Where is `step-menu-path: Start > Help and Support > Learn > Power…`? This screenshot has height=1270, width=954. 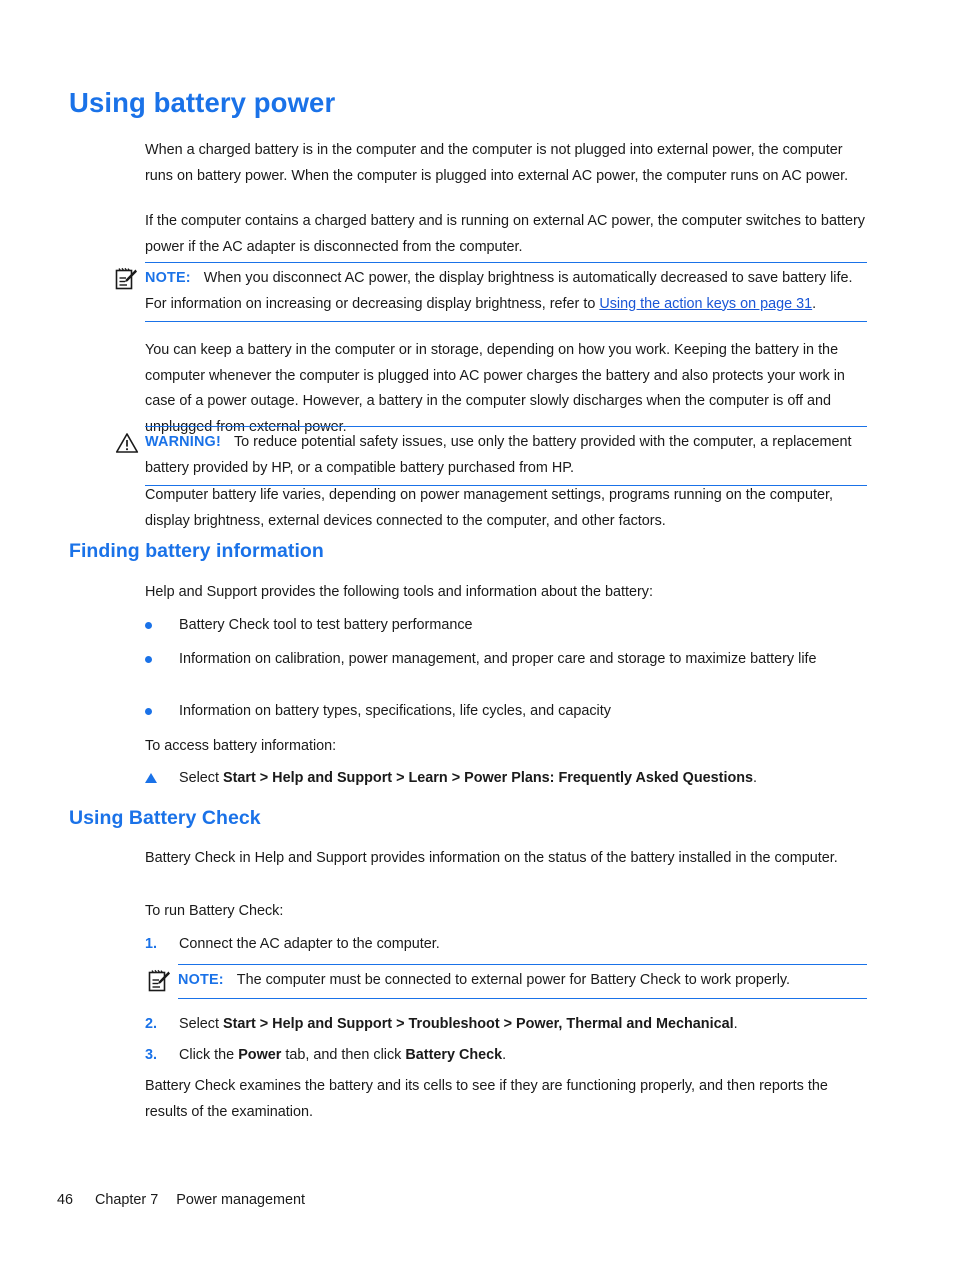
step-menu-path: Start > Help and Support > Learn > Power… is located at coordinates (488, 778).